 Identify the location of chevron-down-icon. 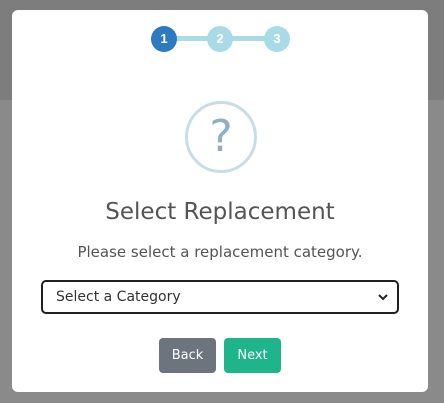
(383, 297).